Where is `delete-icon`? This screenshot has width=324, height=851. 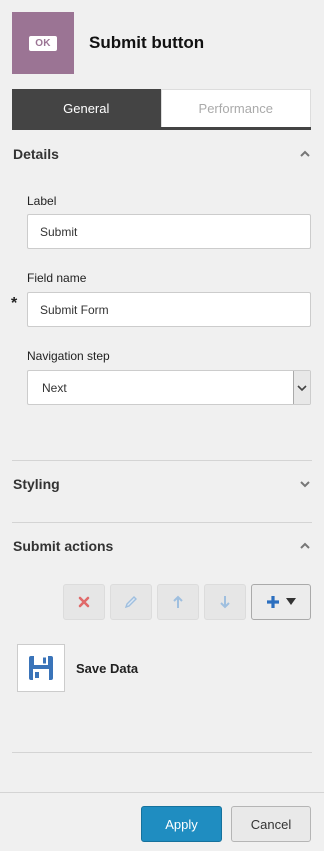 delete-icon is located at coordinates (84, 602).